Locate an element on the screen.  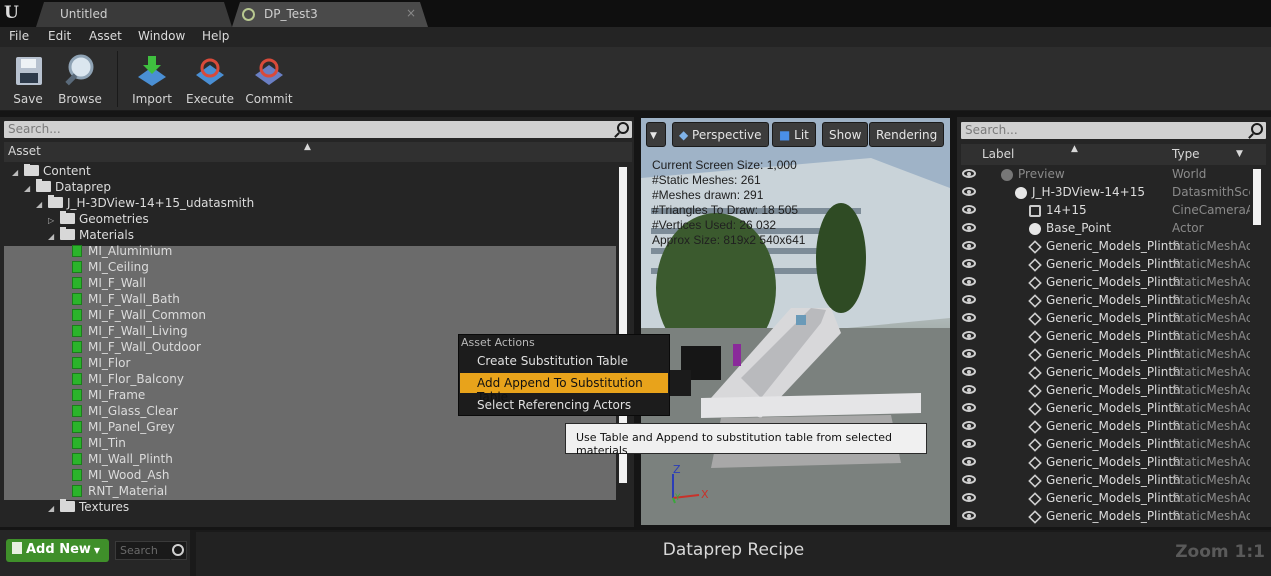
material-asset-item: MI_Aluminium is located at coordinates (122, 252).